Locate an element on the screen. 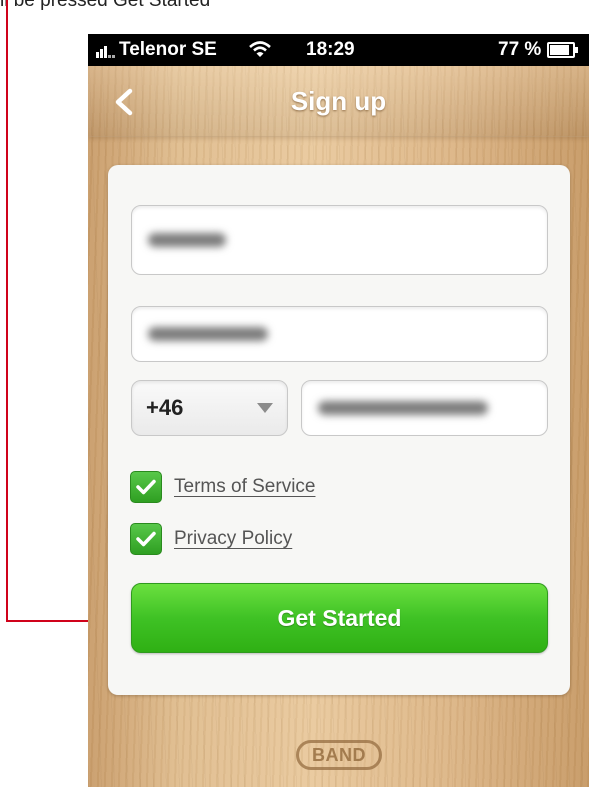 This screenshot has height=787, width=589. privacy-checkbox is located at coordinates (146, 539).